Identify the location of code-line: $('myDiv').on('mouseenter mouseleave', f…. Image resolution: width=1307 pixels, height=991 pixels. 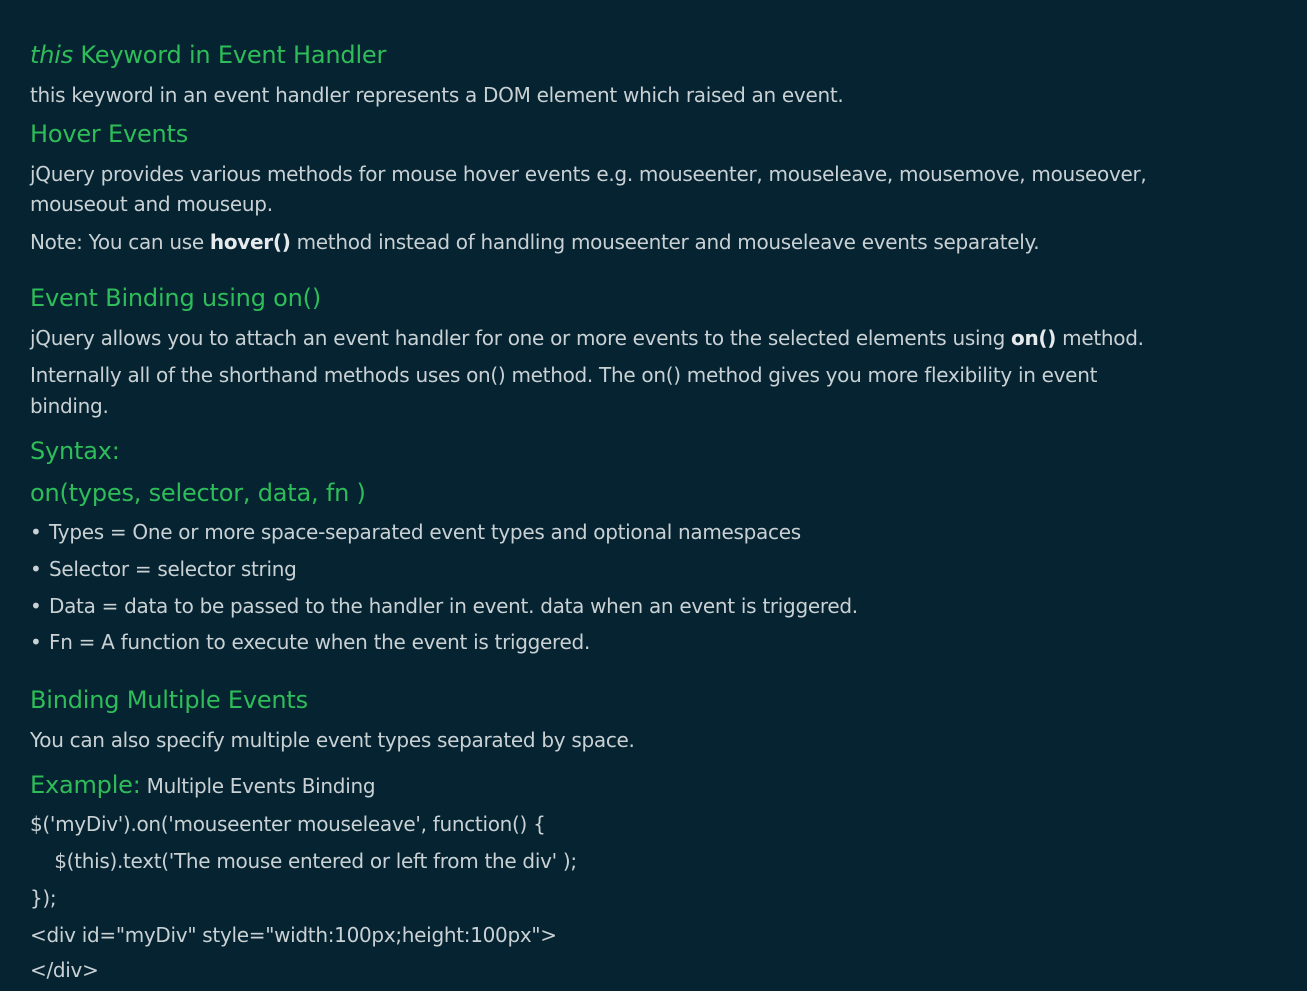
(288, 824).